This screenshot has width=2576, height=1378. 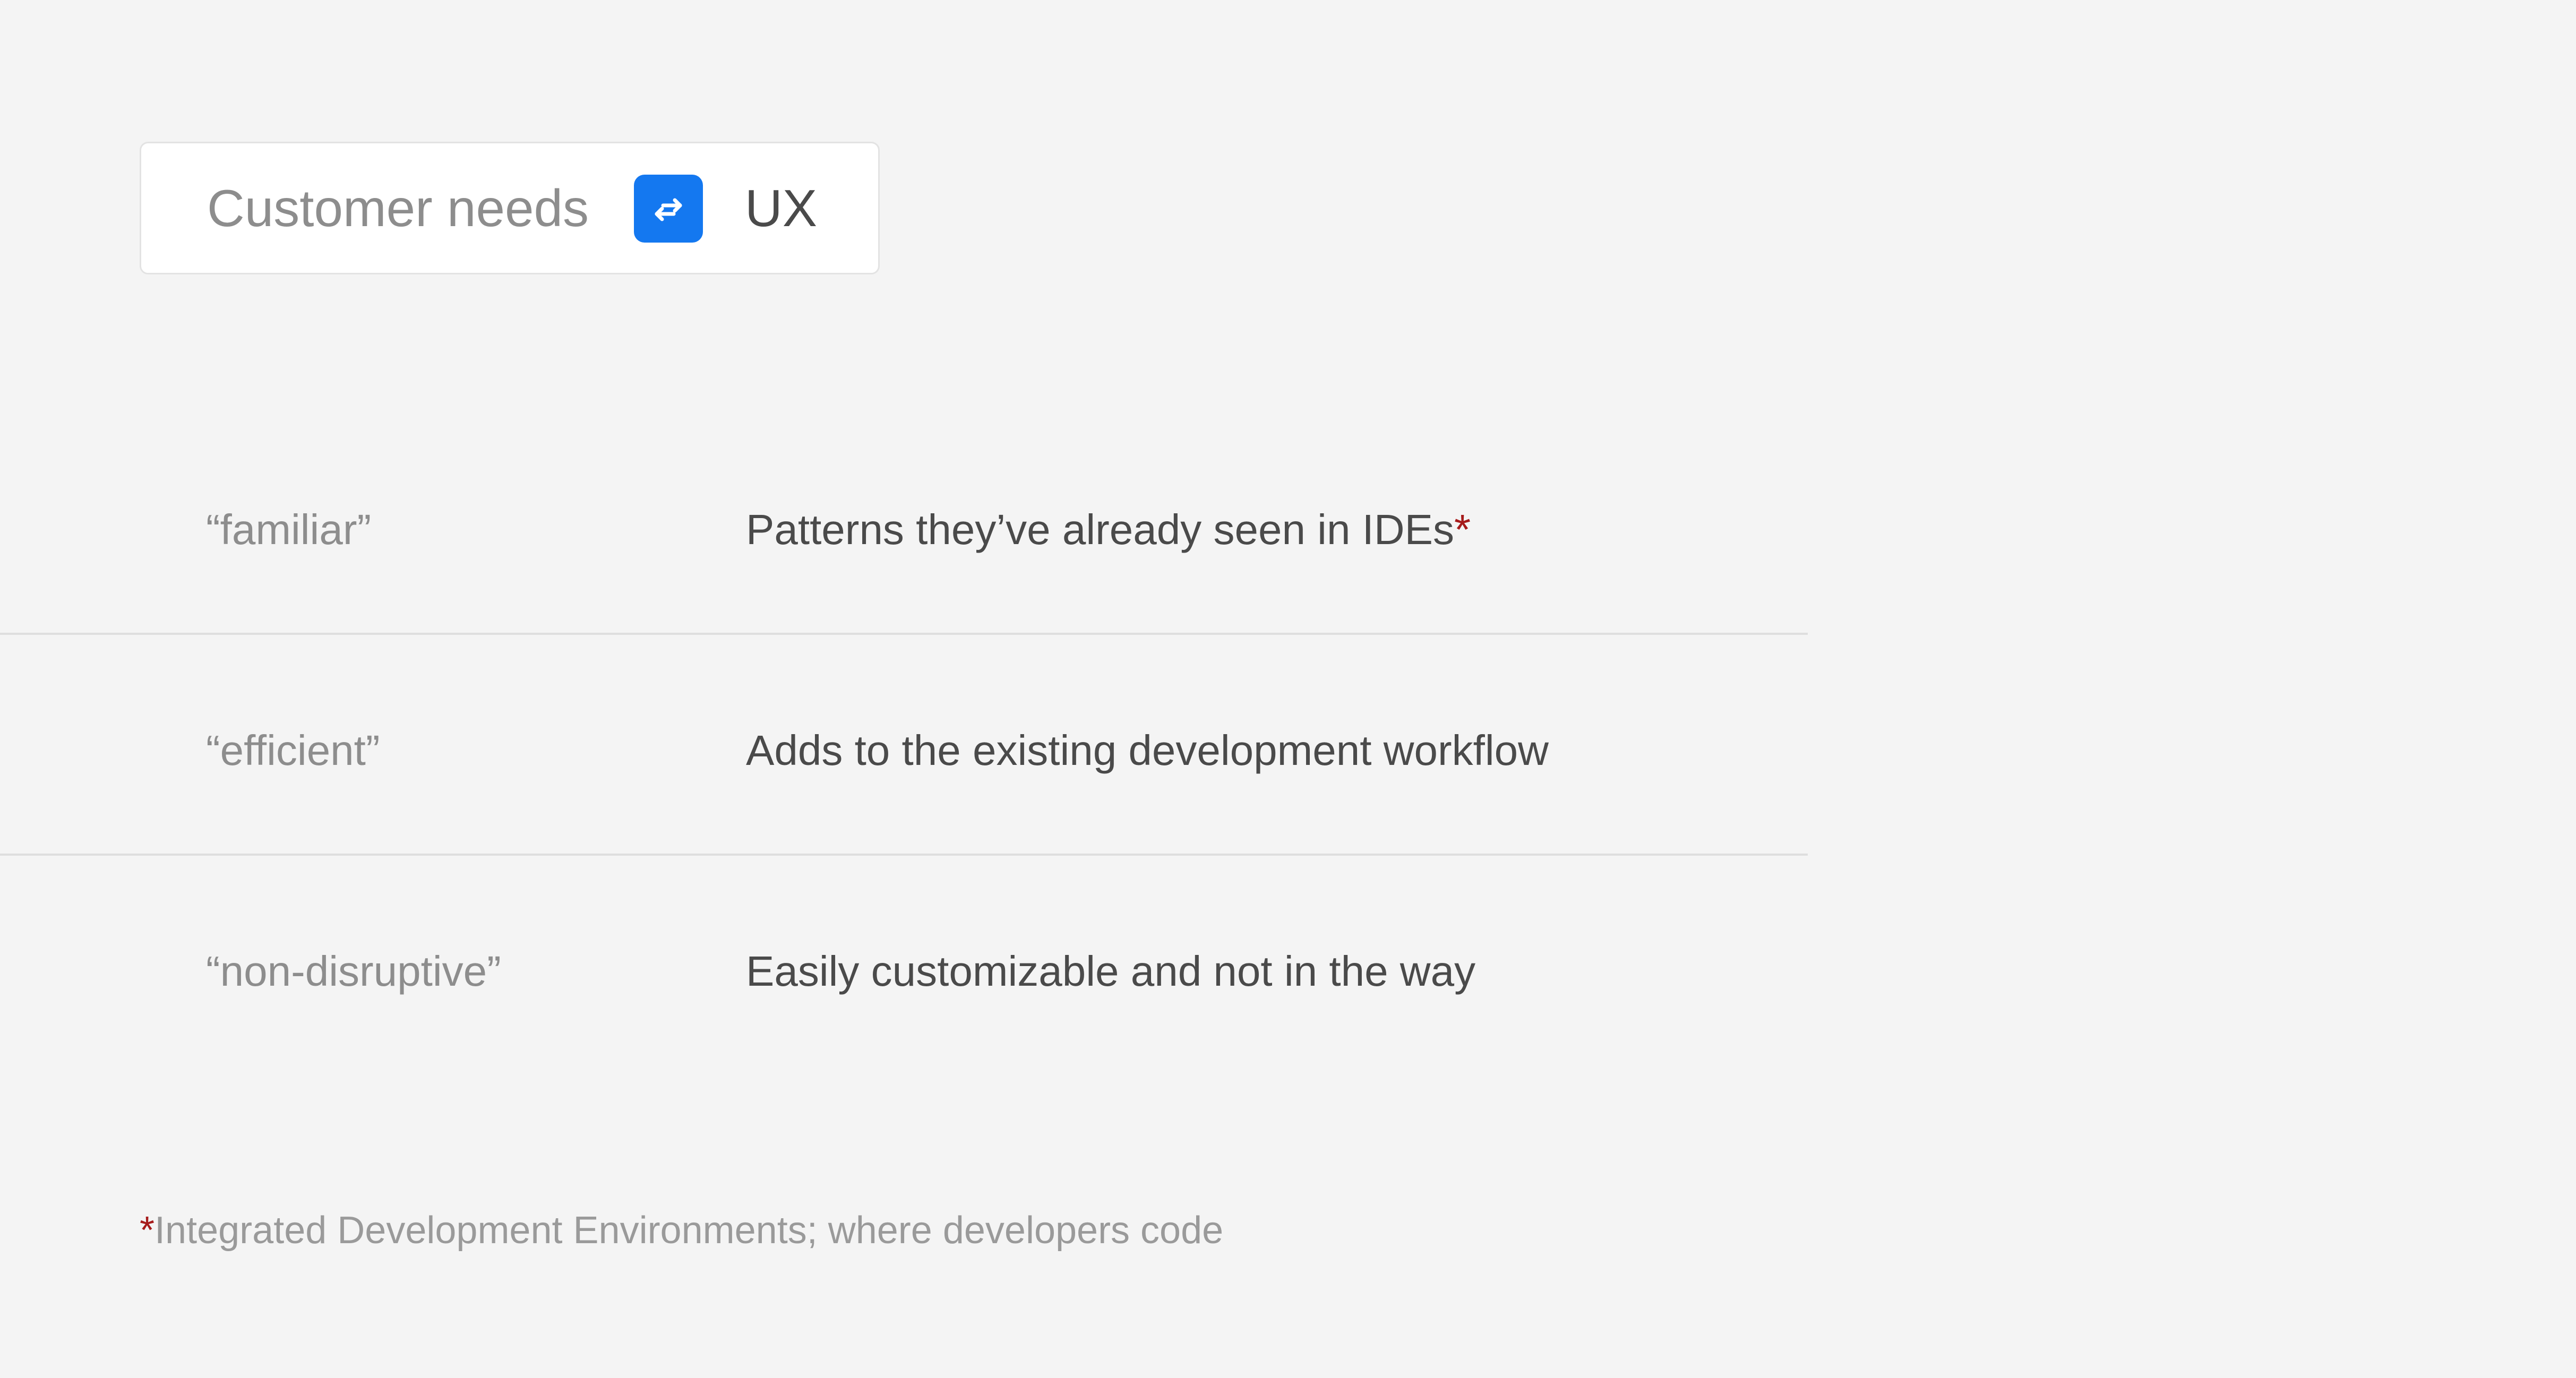 I want to click on swap-arrows-icon, so click(x=668, y=209).